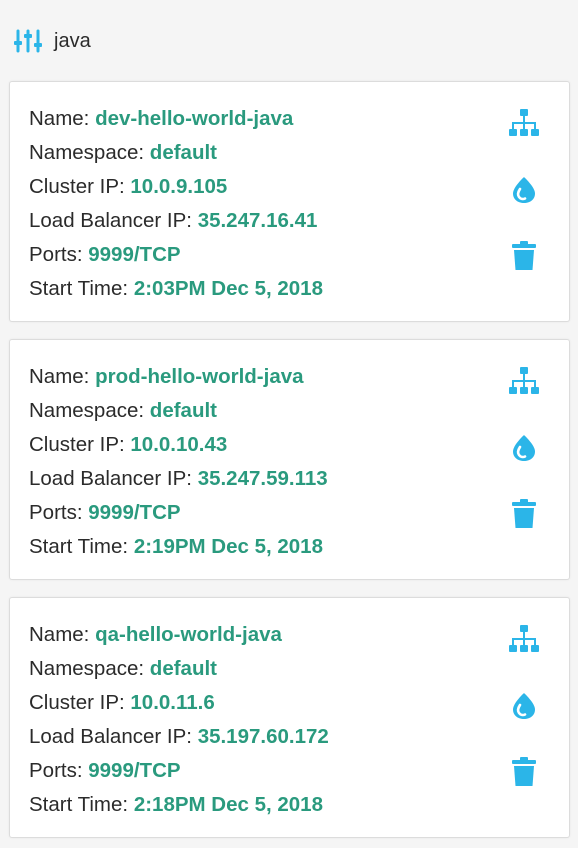 This screenshot has height=848, width=578. I want to click on lb-ip-row: Load Balancer IP: 35.197.60.172, so click(179, 737).